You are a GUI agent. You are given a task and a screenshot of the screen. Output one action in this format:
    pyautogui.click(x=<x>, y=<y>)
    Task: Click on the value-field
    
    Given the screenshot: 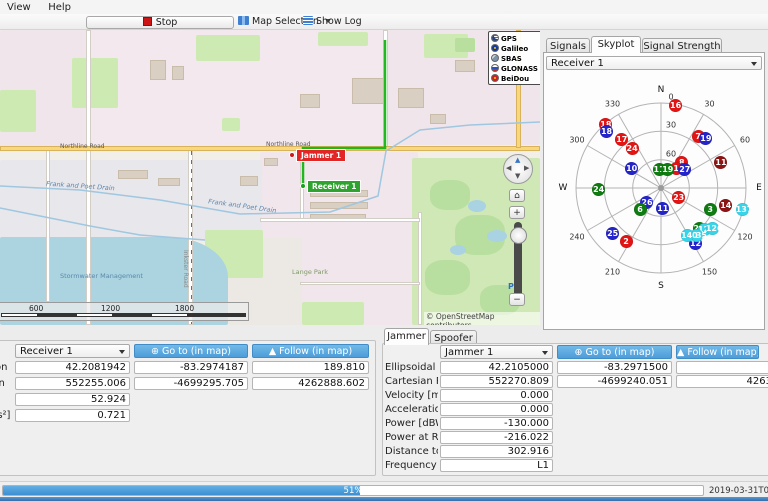 What is the action you would take?
    pyautogui.click(x=722, y=367)
    